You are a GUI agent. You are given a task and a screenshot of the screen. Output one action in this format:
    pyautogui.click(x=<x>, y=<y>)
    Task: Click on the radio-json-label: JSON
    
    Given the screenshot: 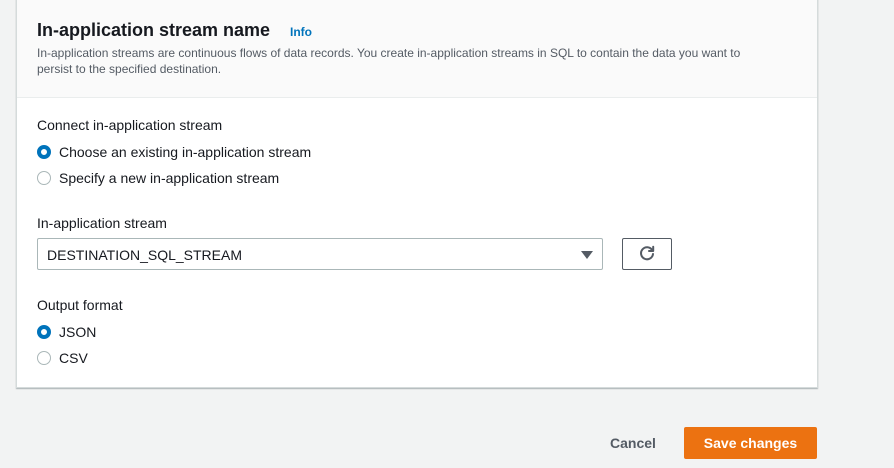 What is the action you would take?
    pyautogui.click(x=78, y=332)
    